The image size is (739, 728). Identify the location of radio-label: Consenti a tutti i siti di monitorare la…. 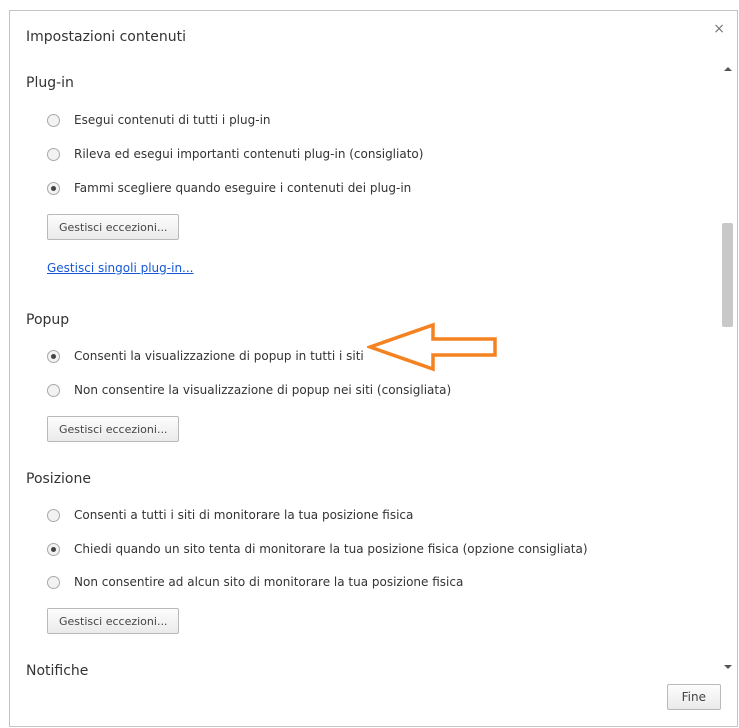
(244, 515).